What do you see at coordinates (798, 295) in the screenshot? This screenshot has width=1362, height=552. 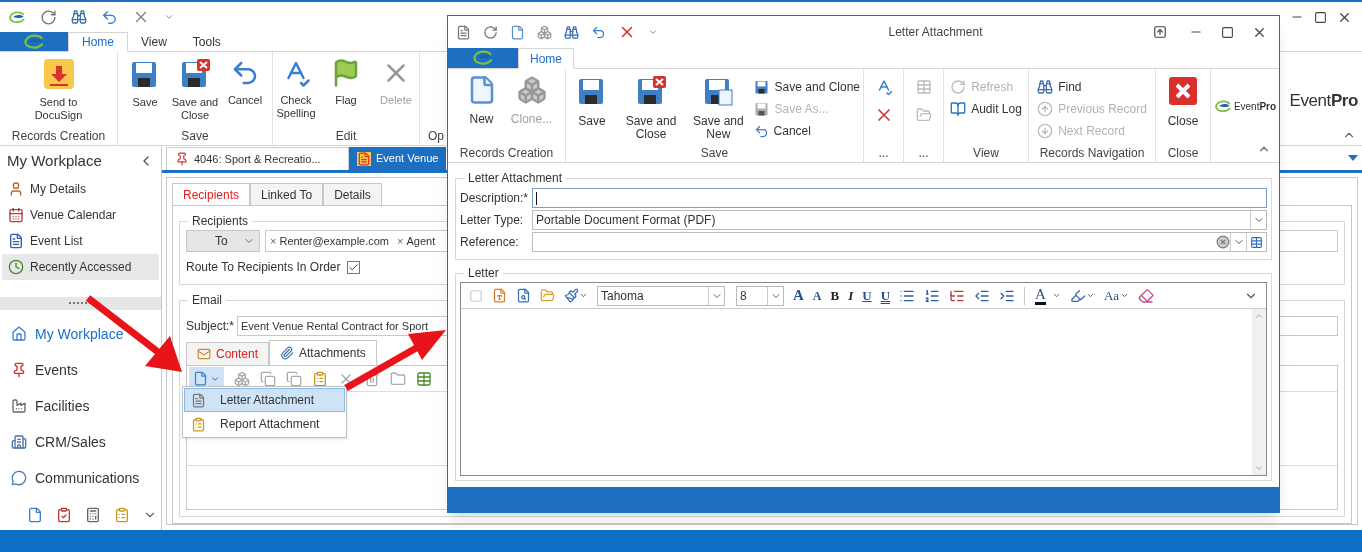 I see `grow-font-button: A` at bounding box center [798, 295].